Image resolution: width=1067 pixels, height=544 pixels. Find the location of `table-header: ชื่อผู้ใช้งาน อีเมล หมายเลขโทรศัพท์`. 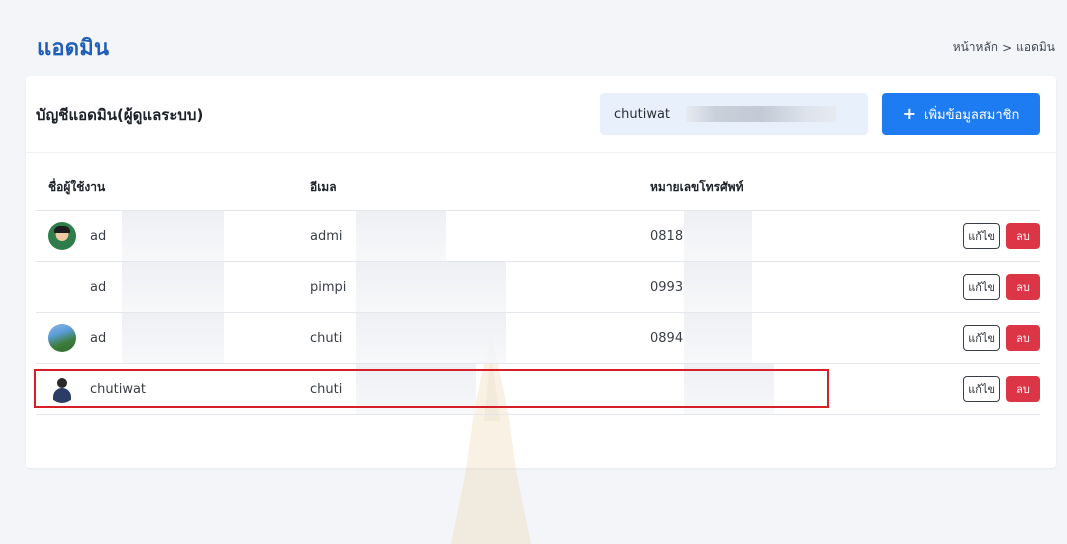

table-header: ชื่อผู้ใช้งาน อีเมล หมายเลขโทรศัพท์ is located at coordinates (538, 186).